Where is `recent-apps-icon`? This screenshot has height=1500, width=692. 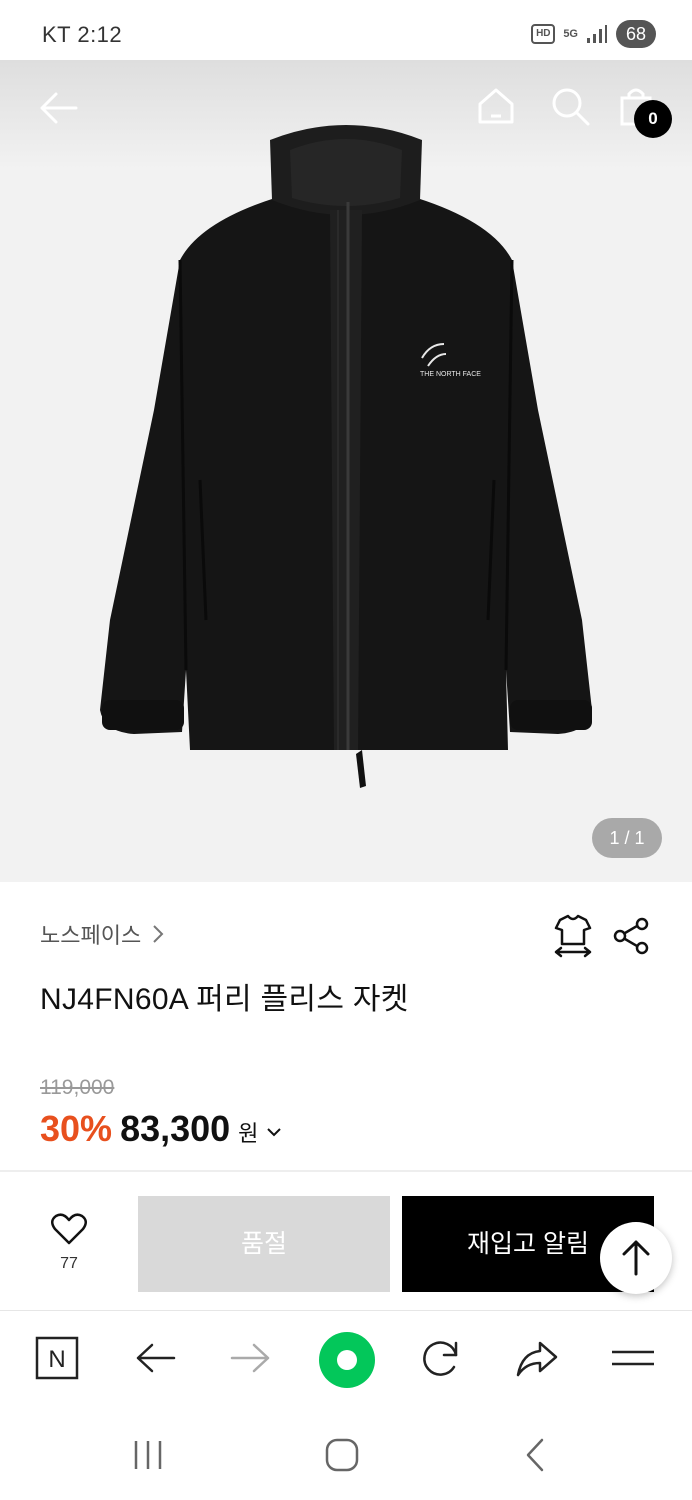 recent-apps-icon is located at coordinates (148, 1455).